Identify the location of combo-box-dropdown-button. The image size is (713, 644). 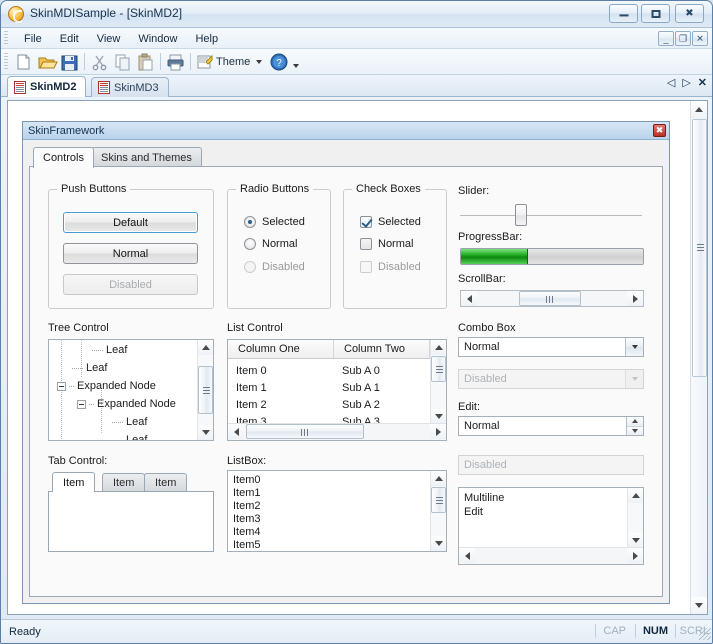
(634, 347).